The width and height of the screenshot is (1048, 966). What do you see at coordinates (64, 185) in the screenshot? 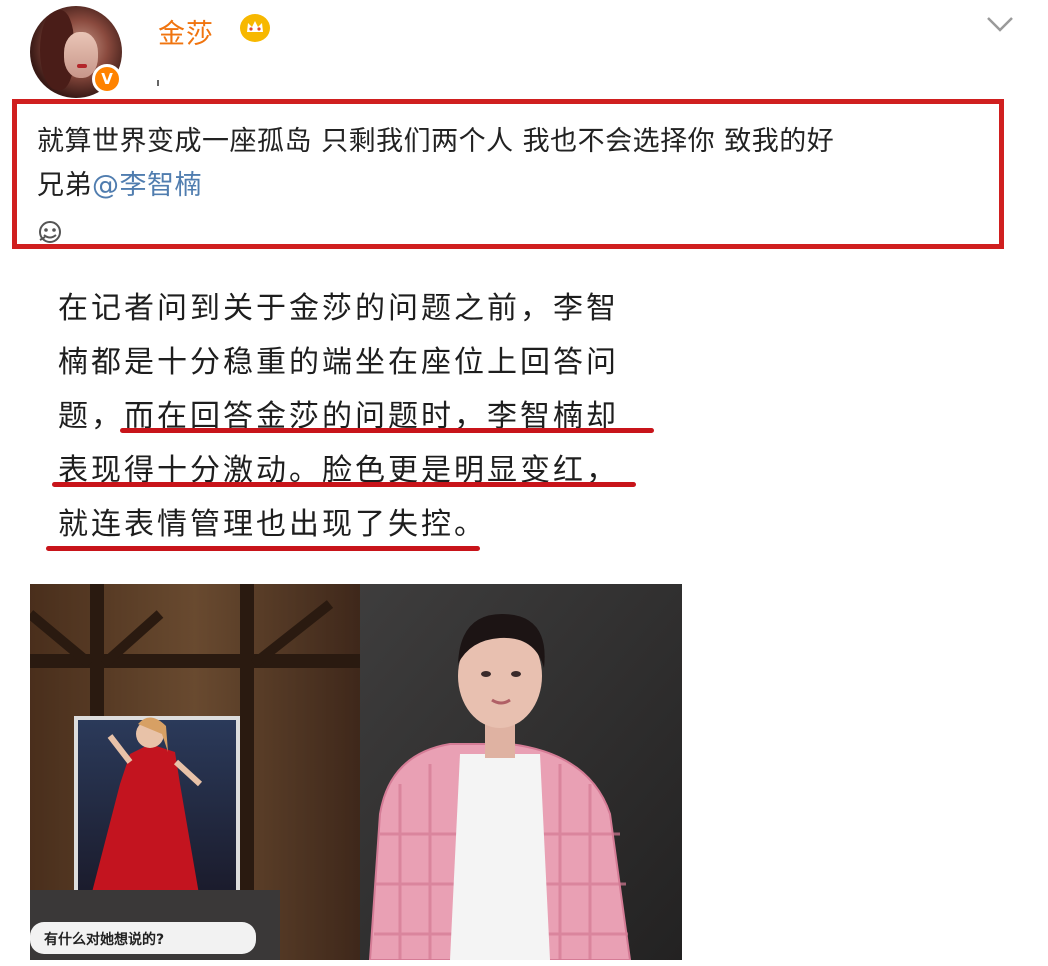
I see `post-text-prefix: 兄弟` at bounding box center [64, 185].